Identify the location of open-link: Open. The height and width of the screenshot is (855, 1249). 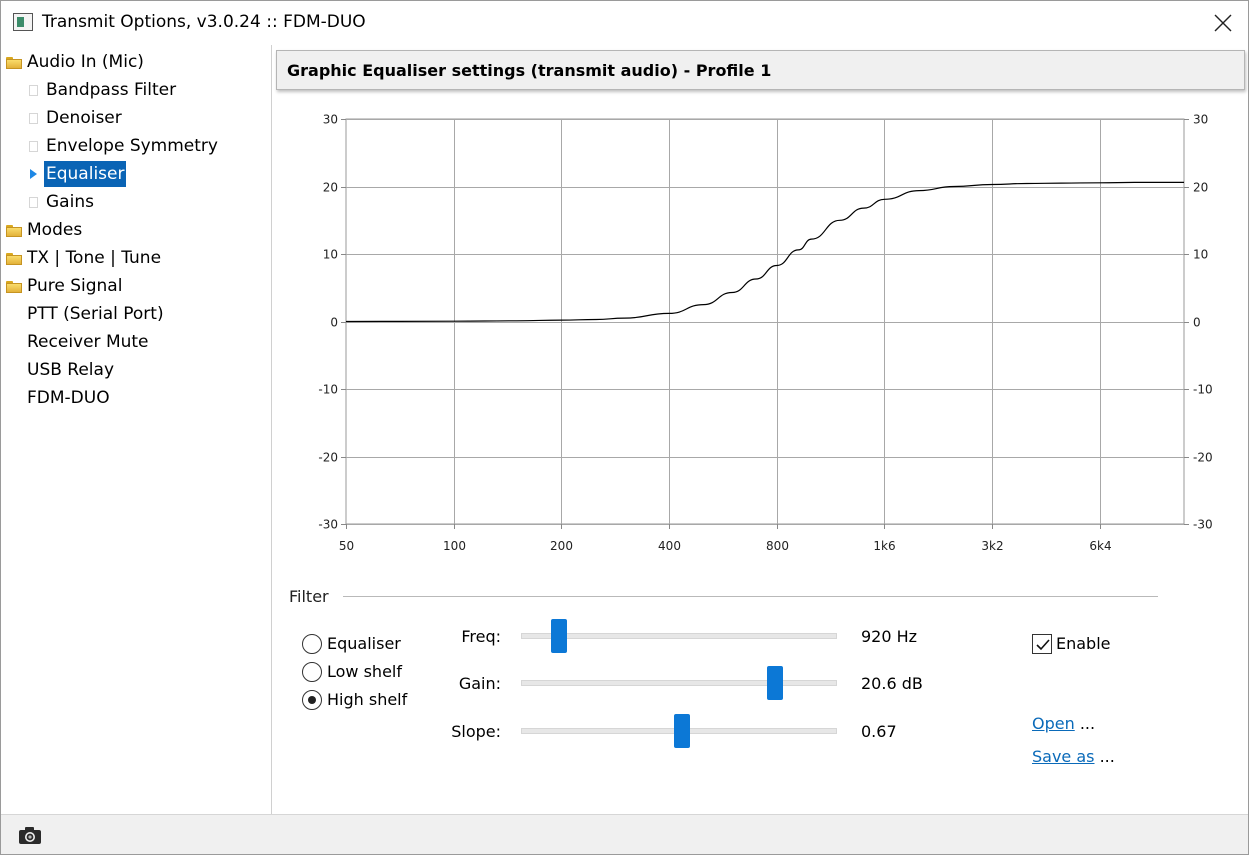
(1053, 723).